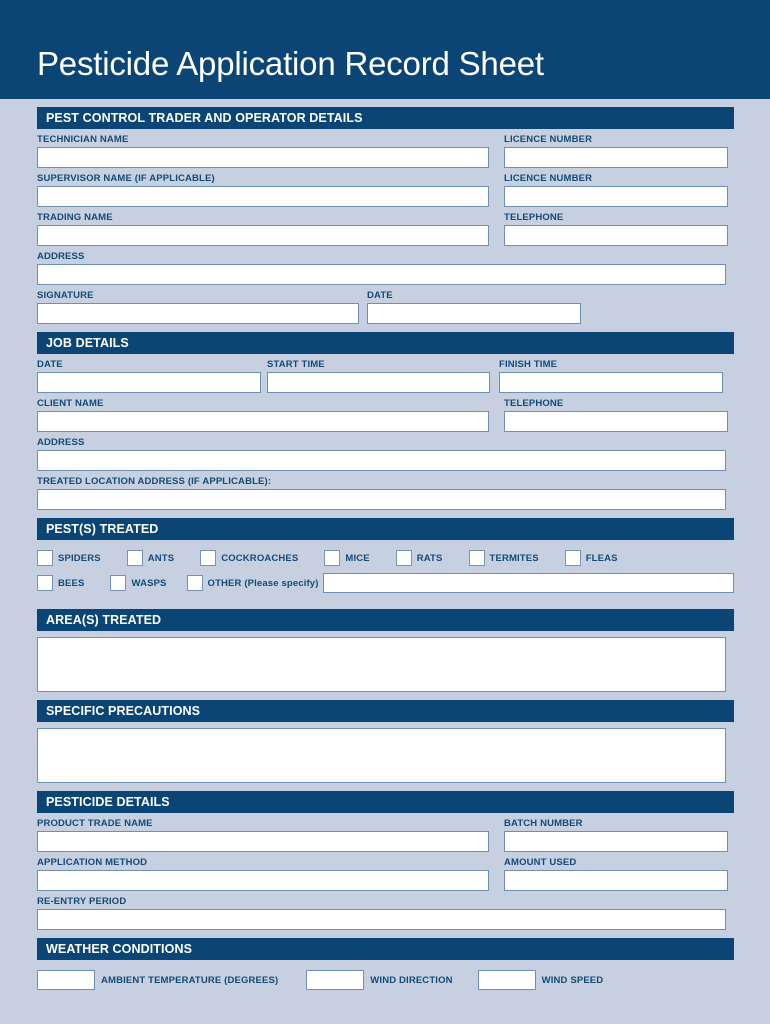  I want to click on label-wind-direction: WIND DIRECTION, so click(411, 980).